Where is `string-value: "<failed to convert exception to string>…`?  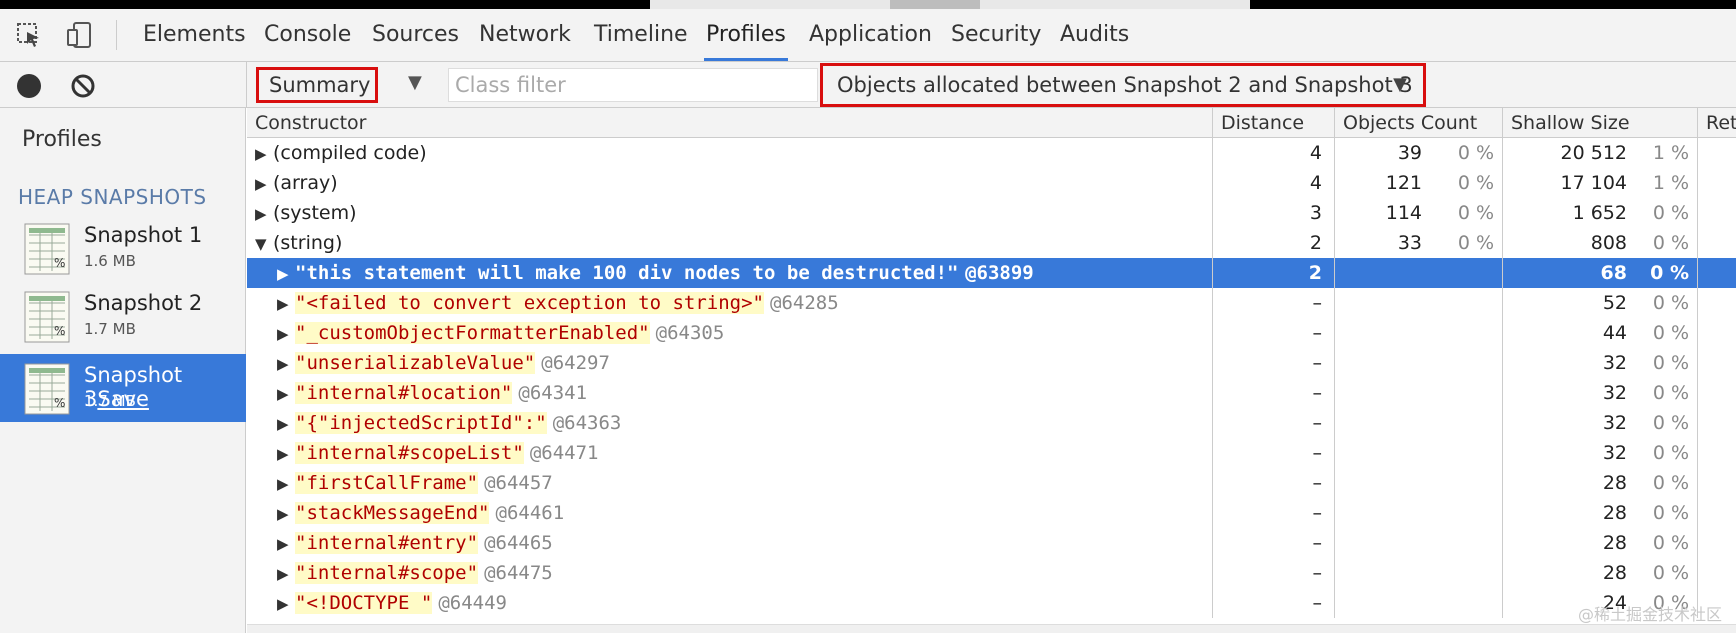 string-value: "<failed to convert exception to string>… is located at coordinates (529, 303).